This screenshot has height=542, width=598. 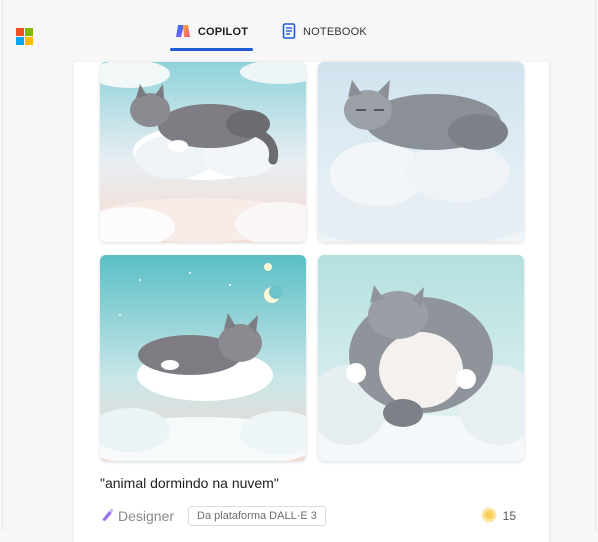 What do you see at coordinates (257, 516) in the screenshot?
I see `source-badge: Da plataforma DALL·E 3` at bounding box center [257, 516].